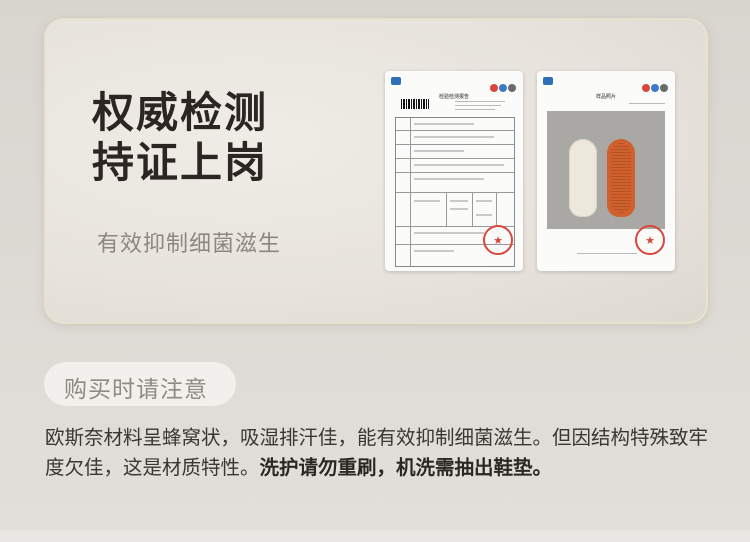 This screenshot has width=750, height=542. What do you see at coordinates (180, 162) in the screenshot?
I see `hero-title-line2: 持证上岗` at bounding box center [180, 162].